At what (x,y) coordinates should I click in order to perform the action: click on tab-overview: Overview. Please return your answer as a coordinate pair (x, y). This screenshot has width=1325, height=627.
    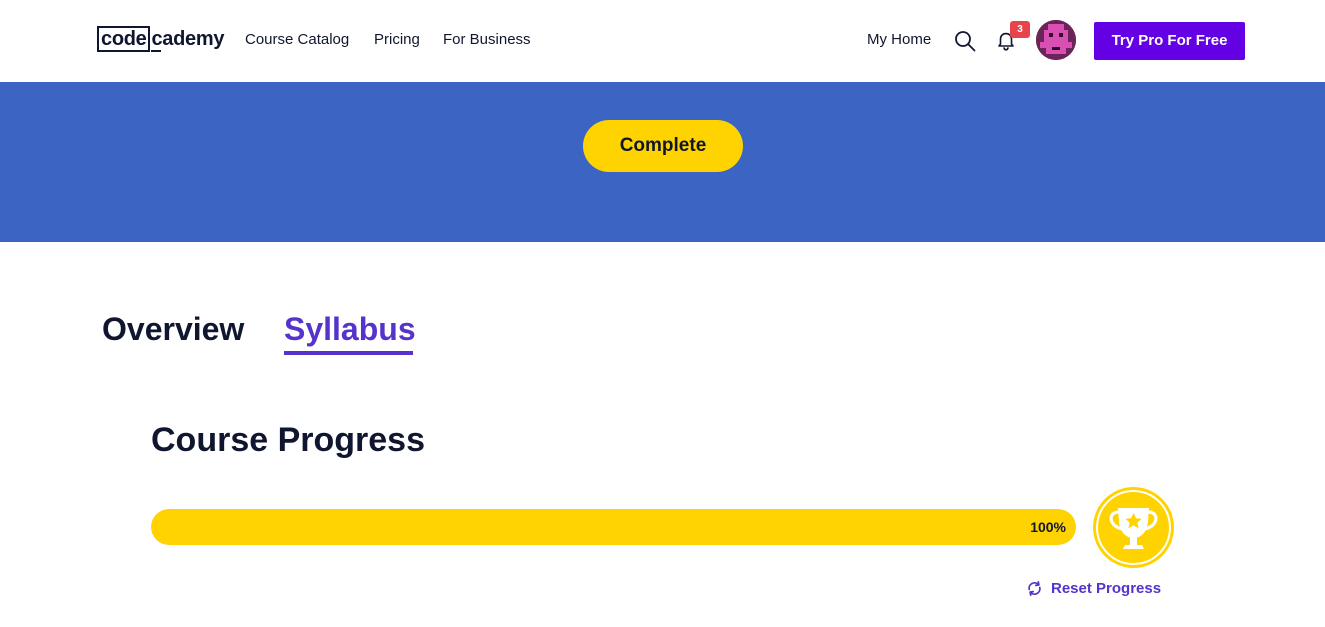
    Looking at the image, I should click on (173, 329).